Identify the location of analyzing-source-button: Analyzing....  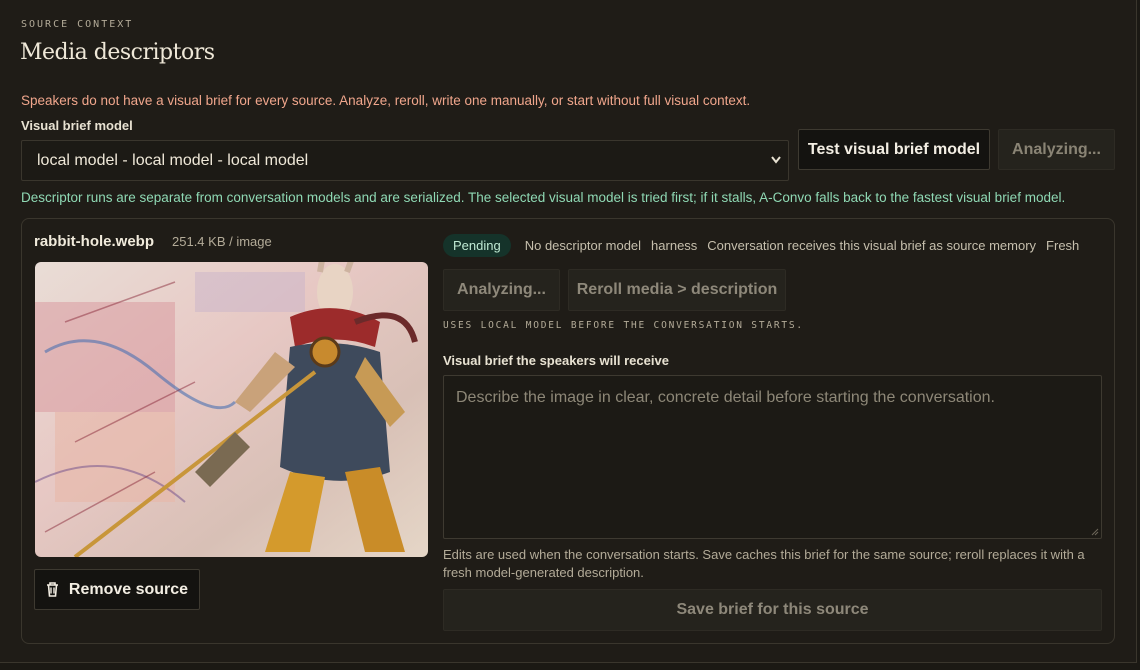
(501, 290).